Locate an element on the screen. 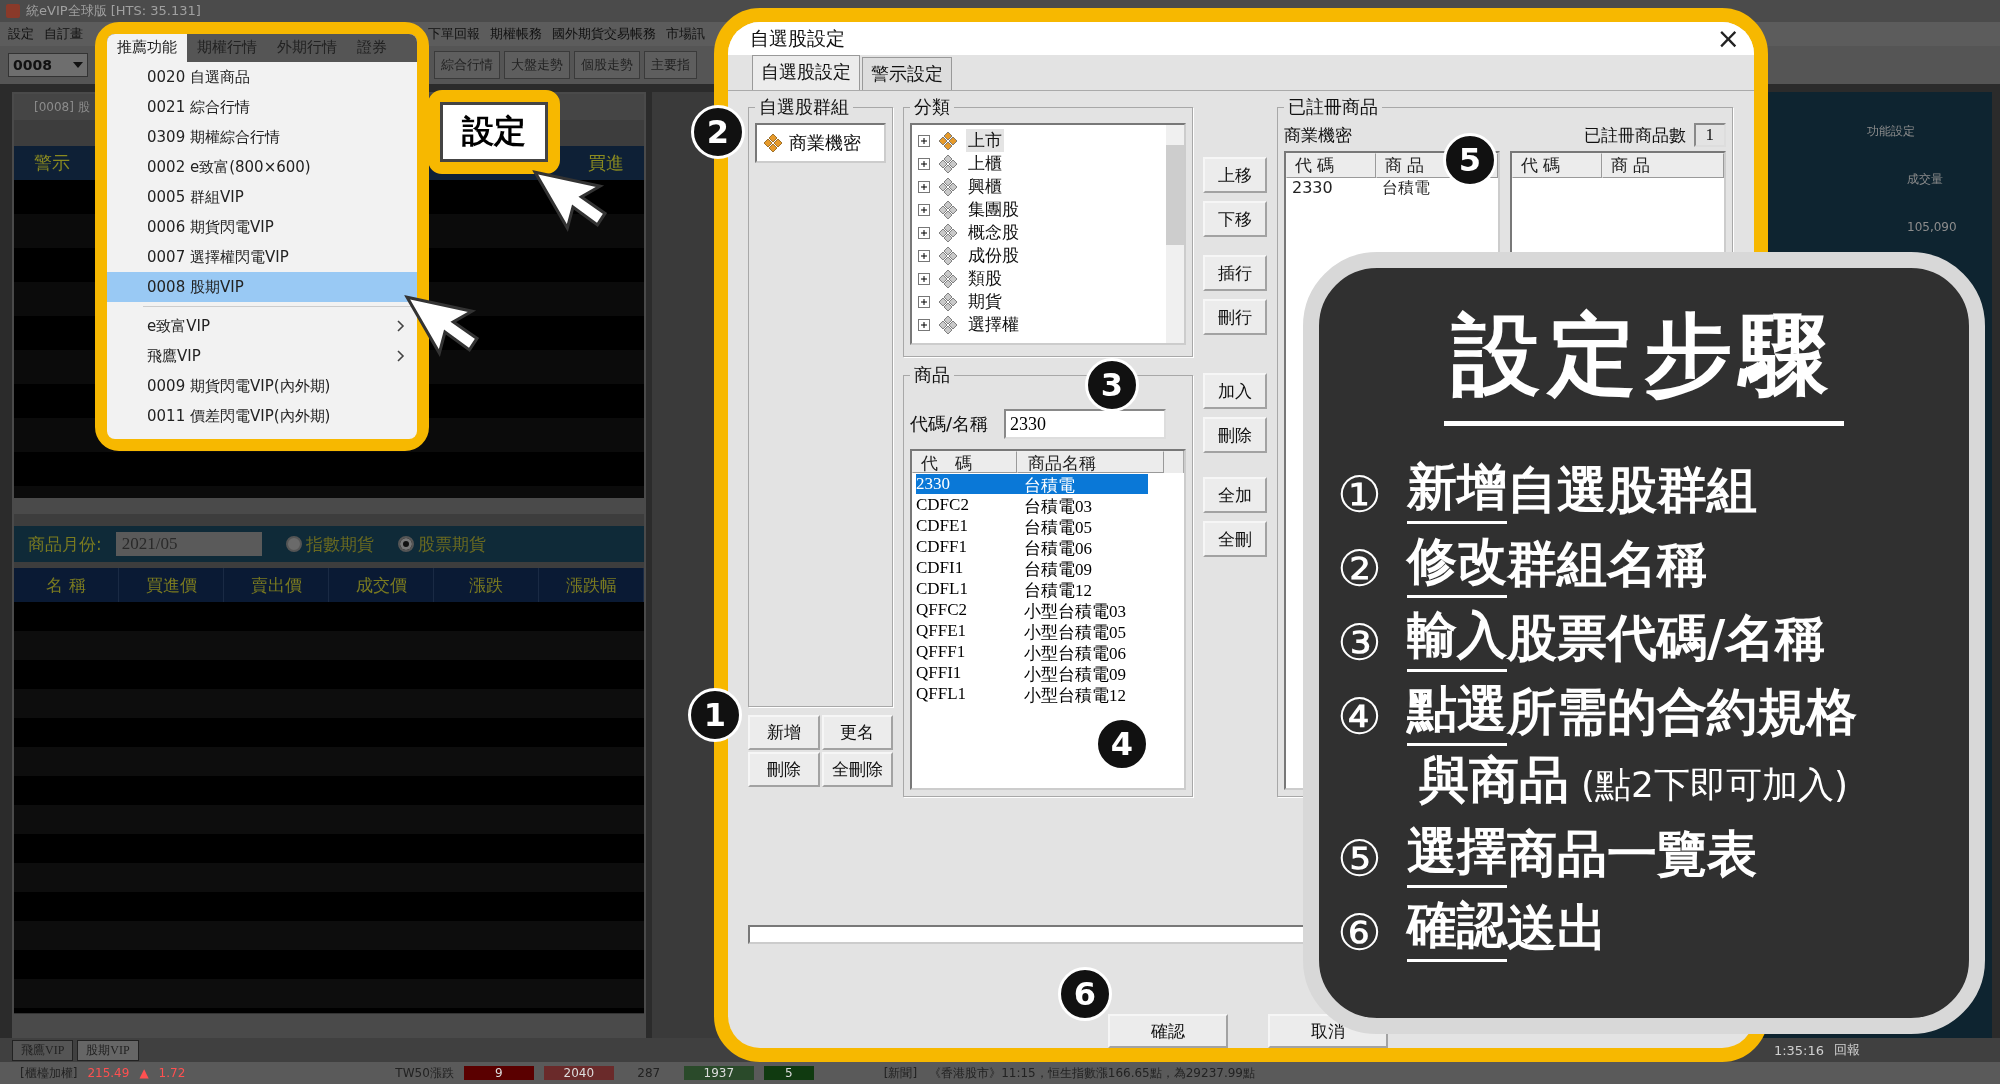 This screenshot has height=1084, width=2000. product-row: QFFC2 小型台積電03 is located at coordinates (1032, 610).